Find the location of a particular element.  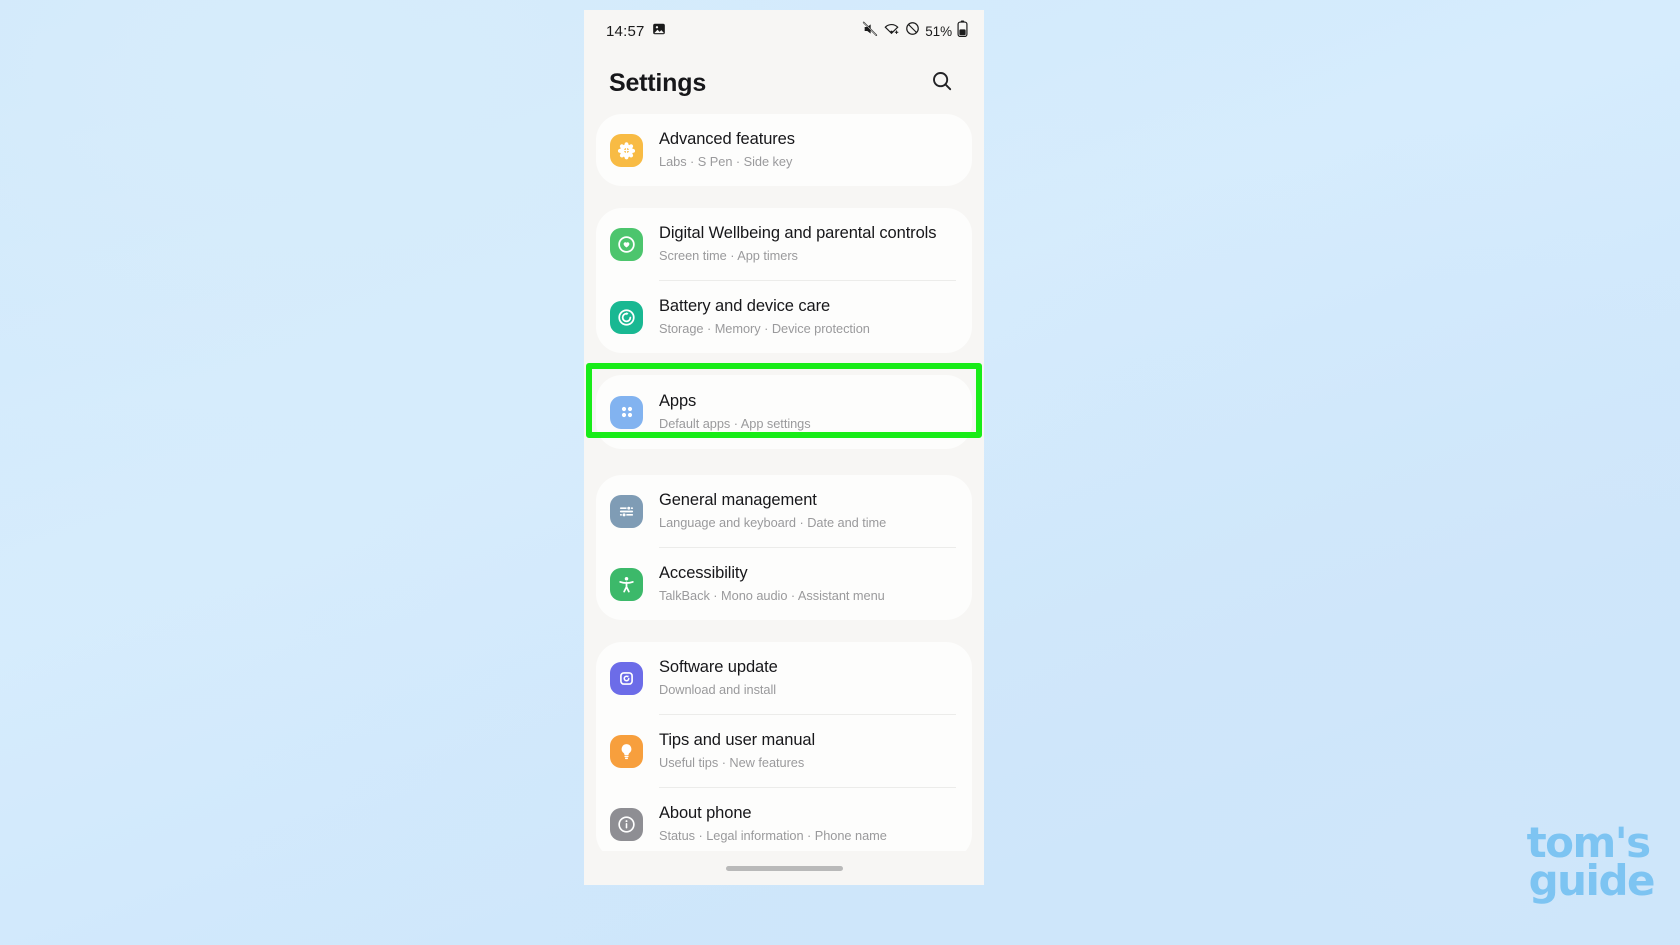

tips-icon is located at coordinates (626, 751).